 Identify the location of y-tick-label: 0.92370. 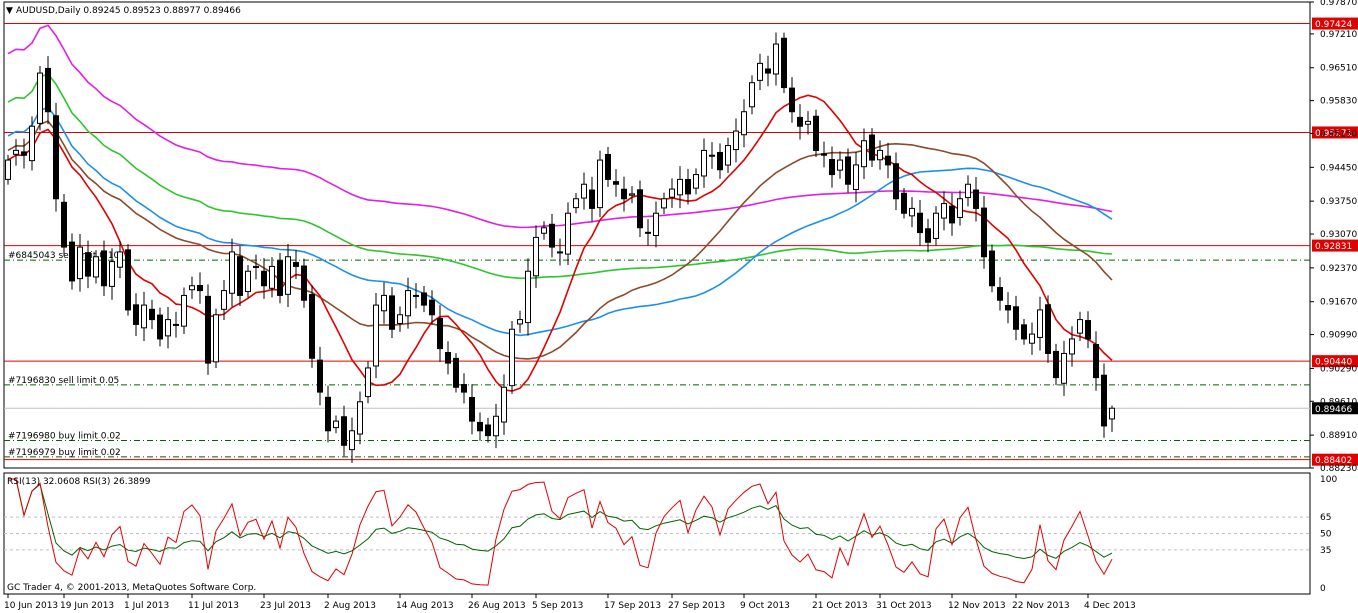
(1338, 269).